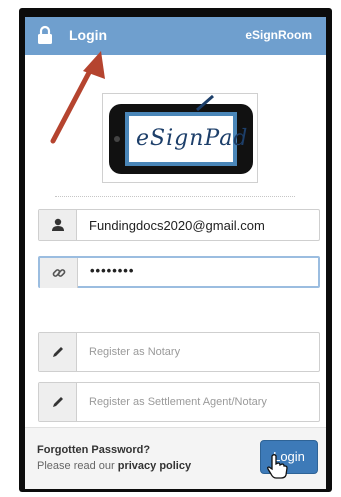 This screenshot has width=341, height=497. I want to click on email-value: Fundingdocs2020@gmail.com, so click(177, 225).